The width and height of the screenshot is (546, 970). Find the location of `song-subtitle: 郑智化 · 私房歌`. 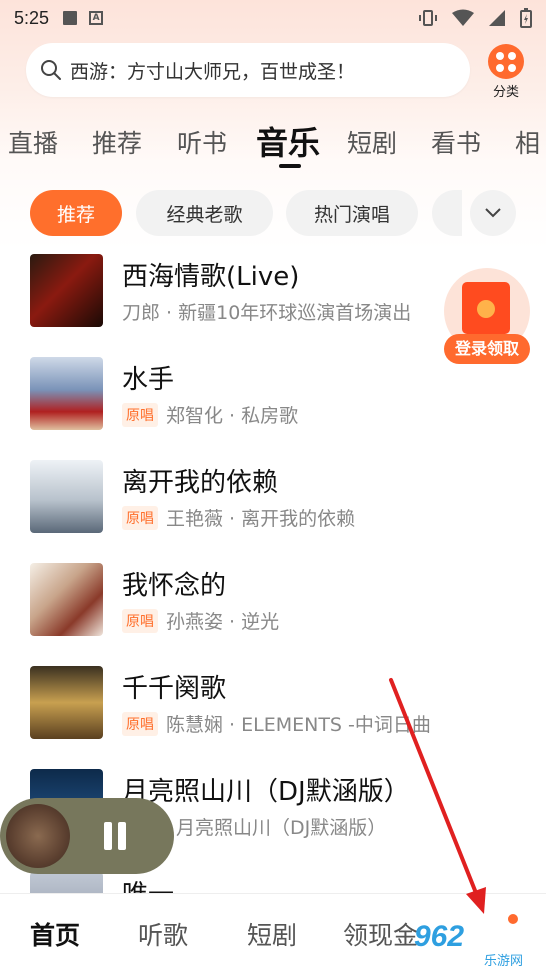

song-subtitle: 郑智化 · 私房歌 is located at coordinates (232, 416).